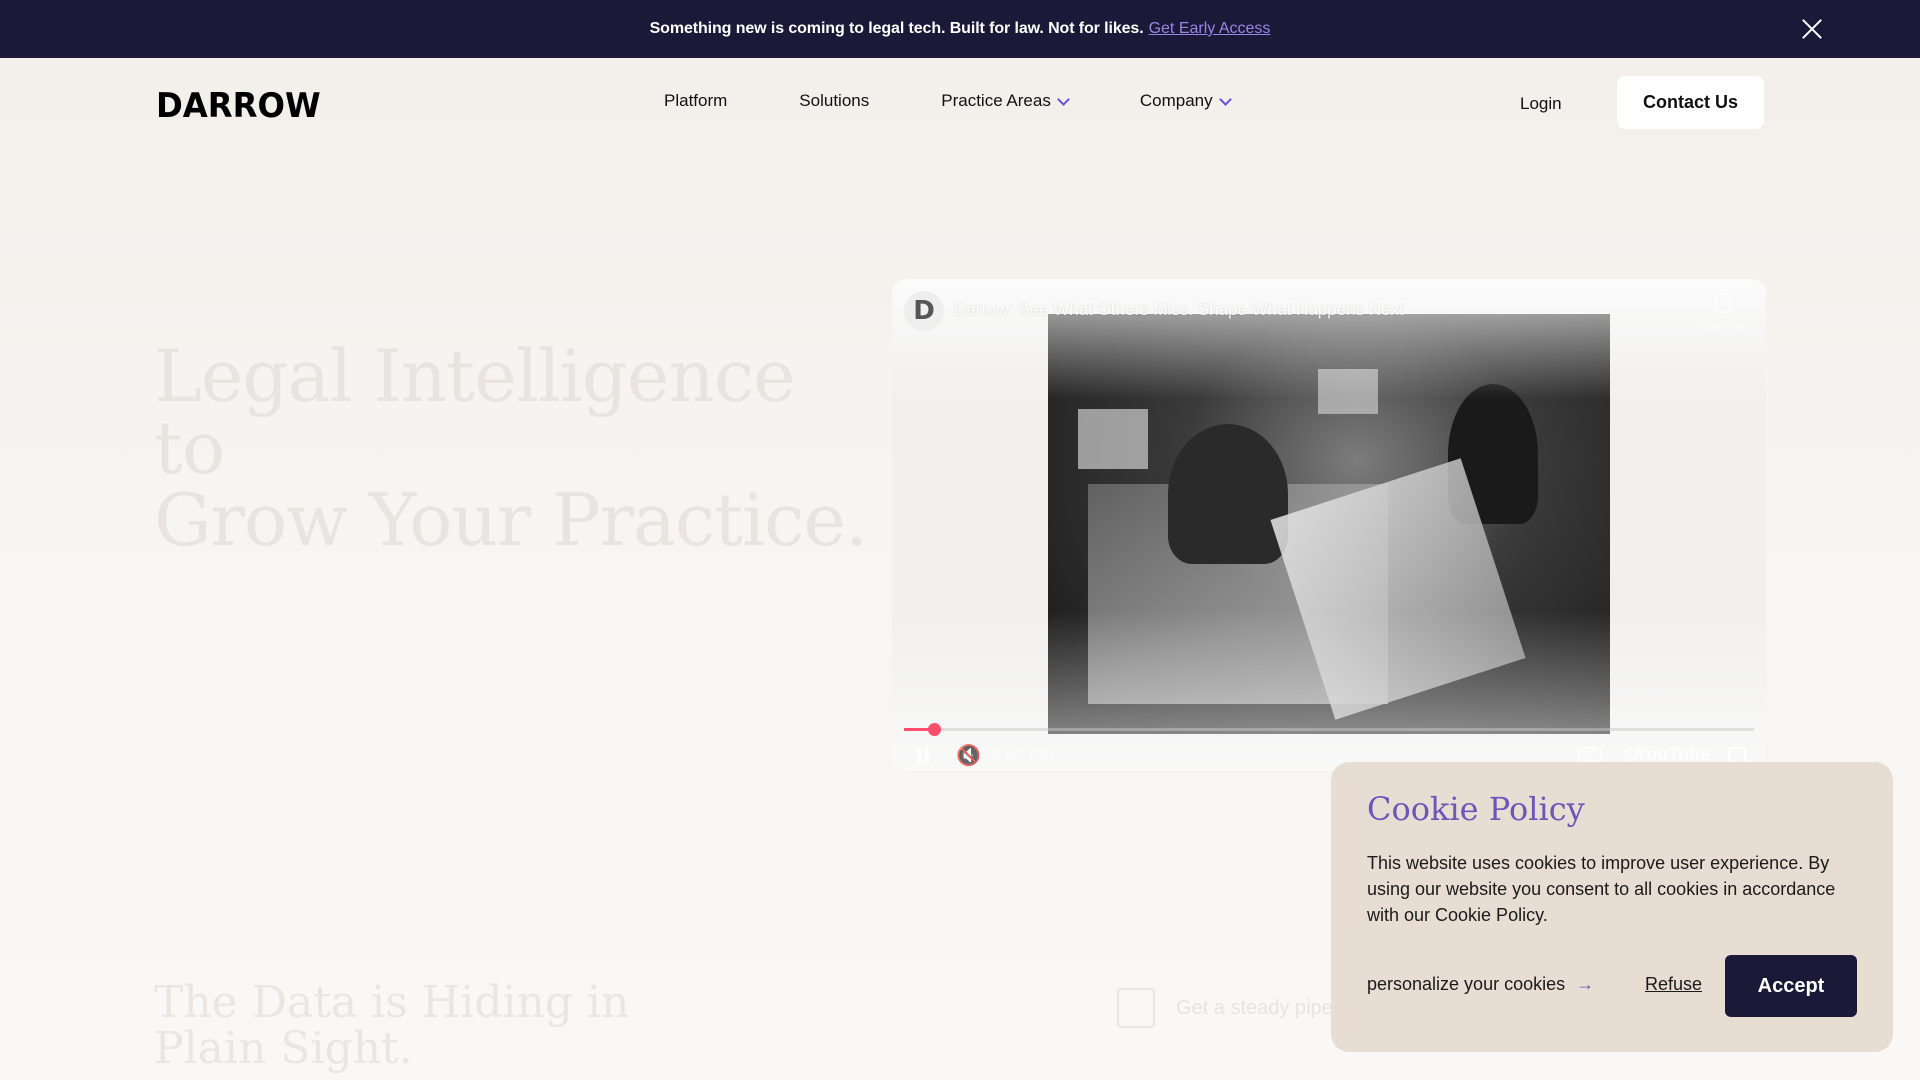 The width and height of the screenshot is (1920, 1080). I want to click on muted-speaker-icon: 🔇, so click(968, 755).